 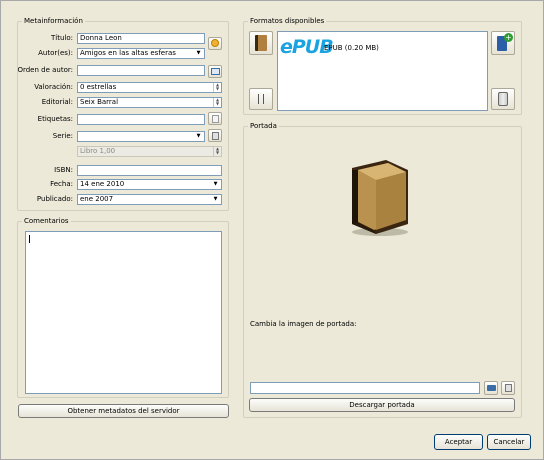 I want to click on swap-title-author-button, so click(x=215, y=43).